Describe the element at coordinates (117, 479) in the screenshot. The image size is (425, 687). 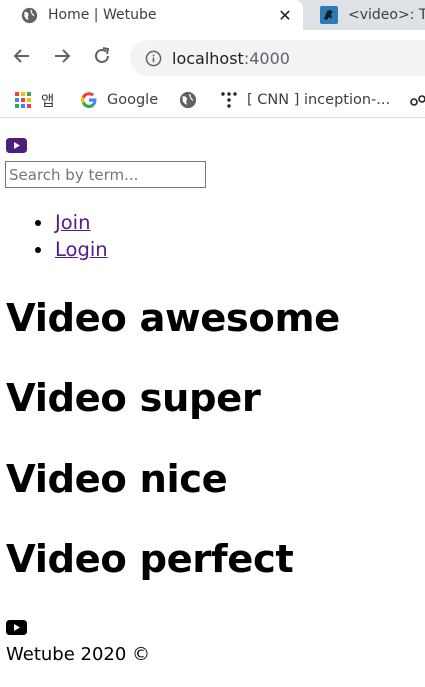
I see `video-title: Video nice` at that location.